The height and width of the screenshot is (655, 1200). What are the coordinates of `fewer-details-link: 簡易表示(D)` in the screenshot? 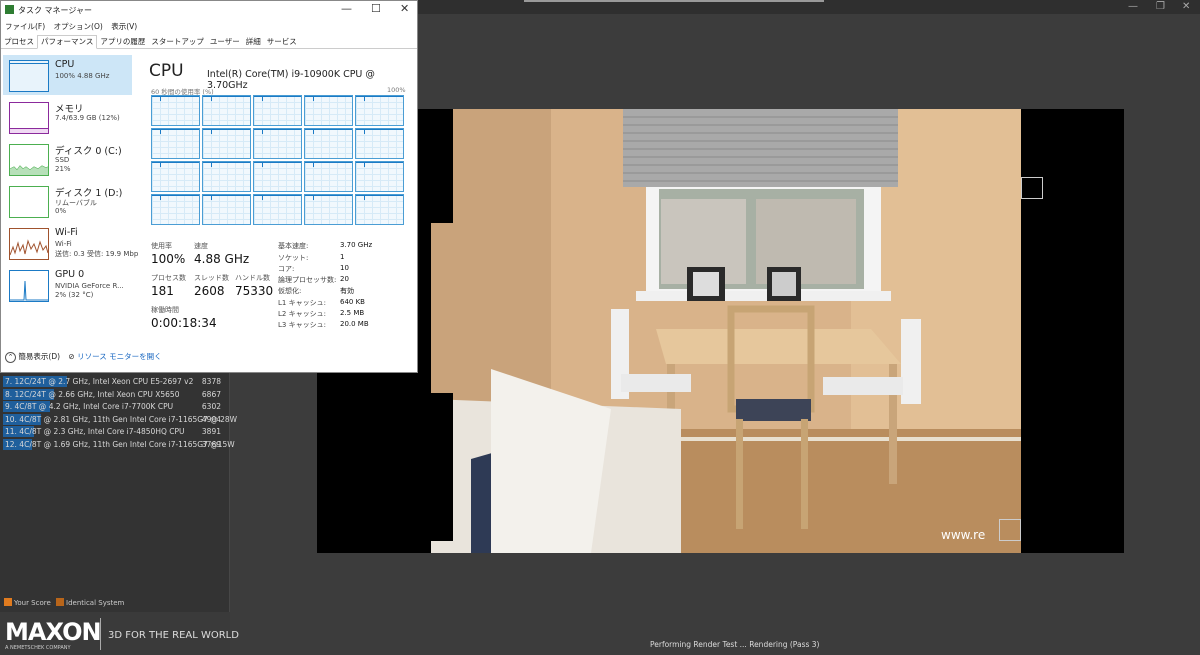 It's located at (39, 356).